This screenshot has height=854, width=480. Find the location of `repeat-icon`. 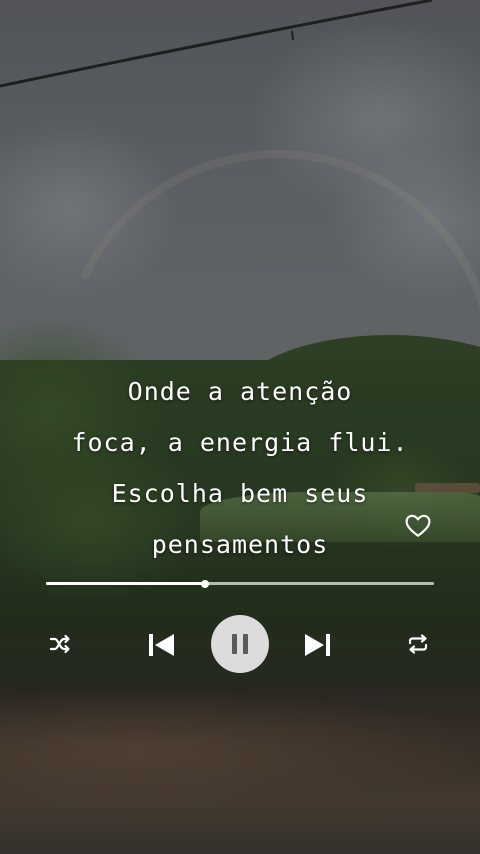

repeat-icon is located at coordinates (418, 644).